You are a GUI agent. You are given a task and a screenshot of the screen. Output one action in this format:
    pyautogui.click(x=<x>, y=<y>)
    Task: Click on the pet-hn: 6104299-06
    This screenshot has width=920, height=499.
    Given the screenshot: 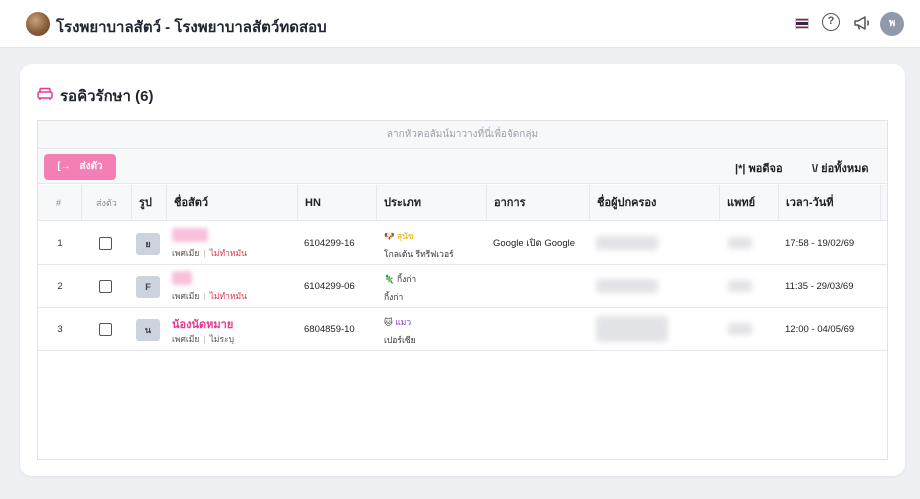 What is the action you would take?
    pyautogui.click(x=329, y=286)
    